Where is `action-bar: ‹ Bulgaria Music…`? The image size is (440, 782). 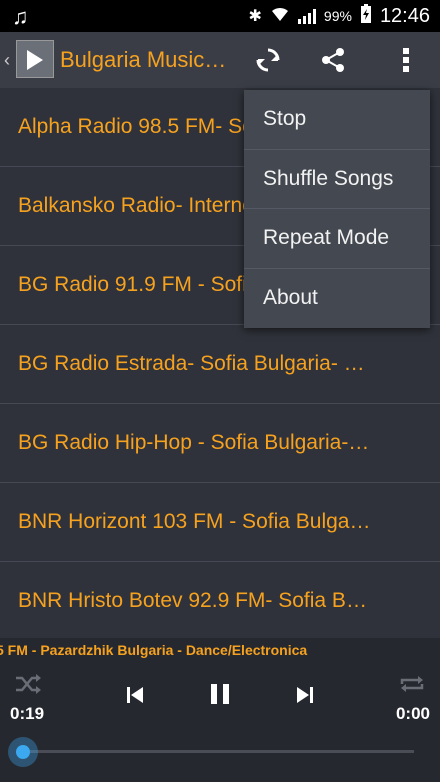 action-bar: ‹ Bulgaria Music… is located at coordinates (220, 60).